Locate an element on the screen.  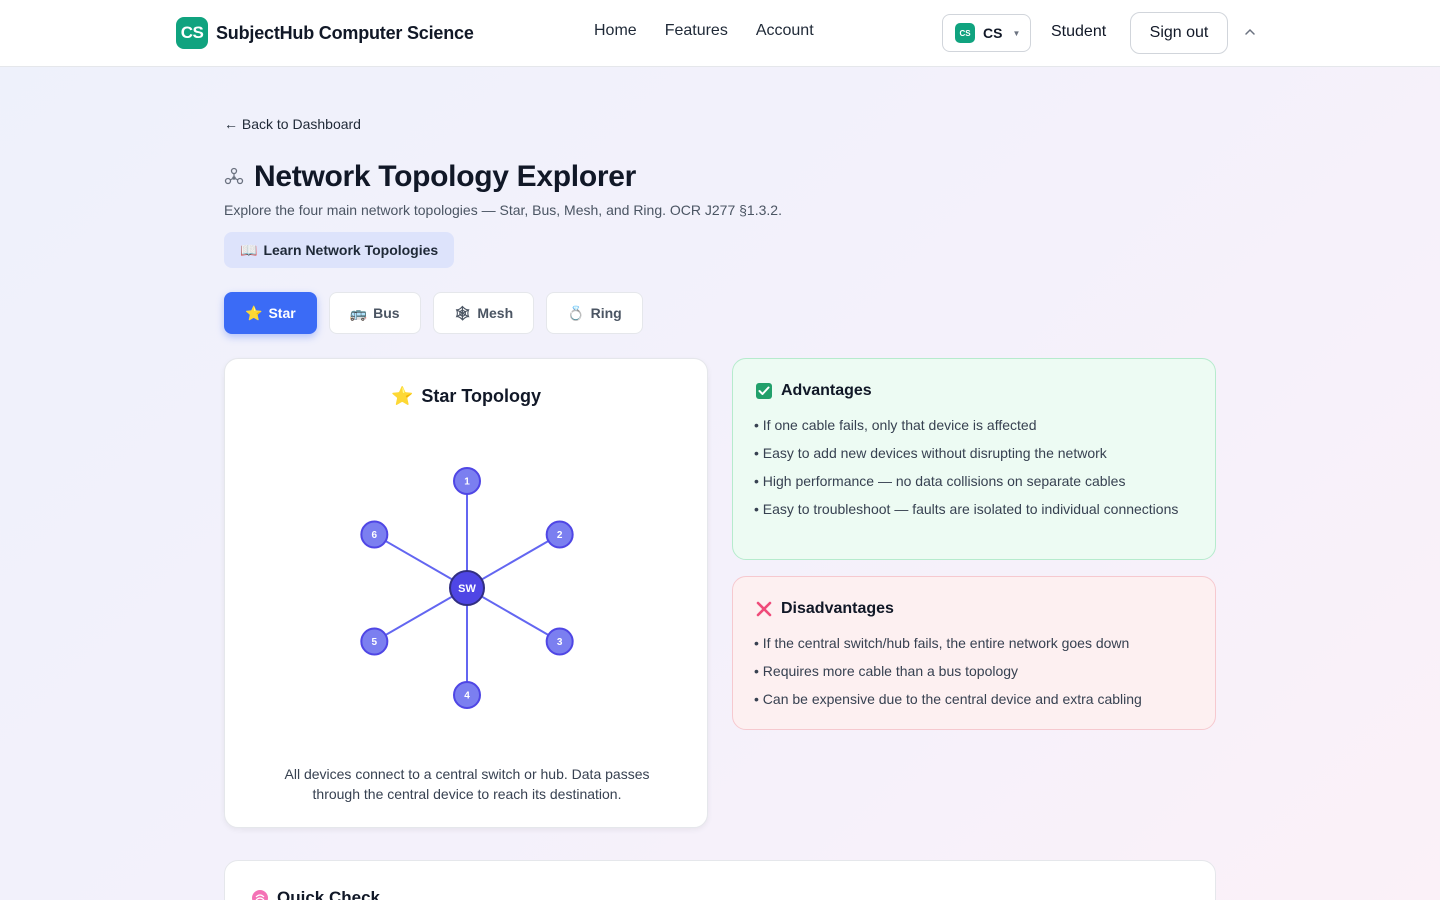
page-title-row: Network Topology Explorer is located at coordinates (430, 177).